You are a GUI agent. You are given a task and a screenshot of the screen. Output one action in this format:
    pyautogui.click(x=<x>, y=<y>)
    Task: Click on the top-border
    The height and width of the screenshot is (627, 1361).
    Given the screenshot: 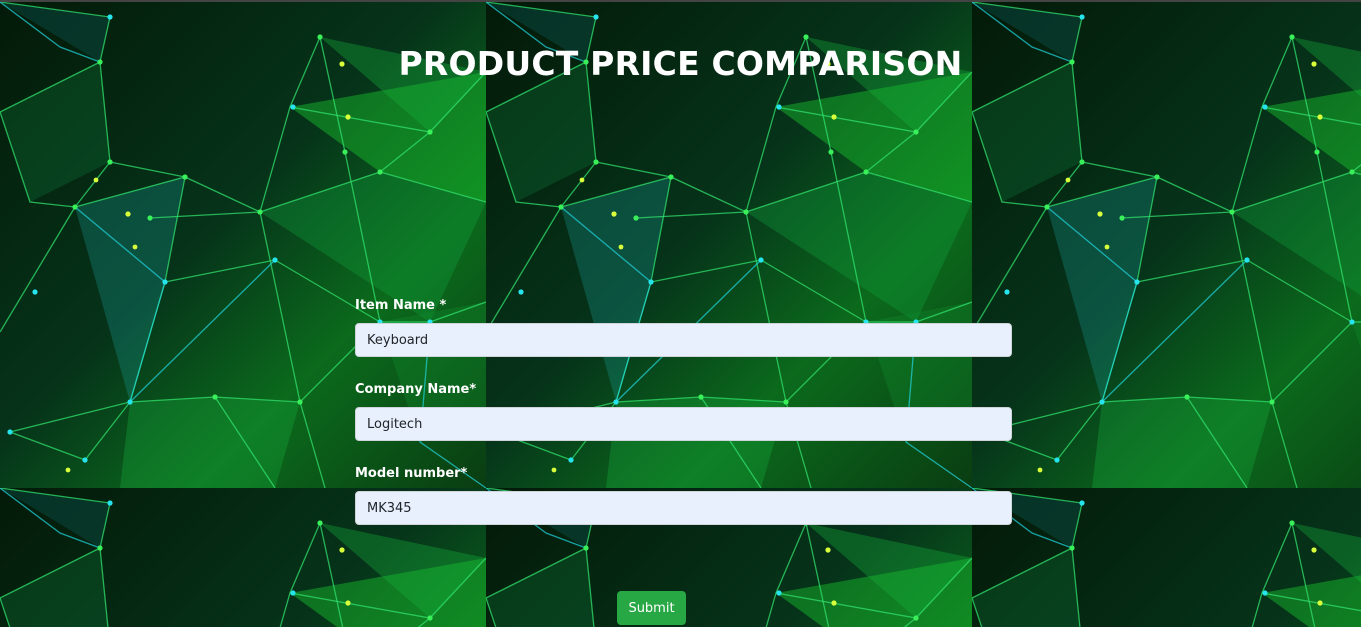 What is the action you would take?
    pyautogui.click(x=680, y=1)
    